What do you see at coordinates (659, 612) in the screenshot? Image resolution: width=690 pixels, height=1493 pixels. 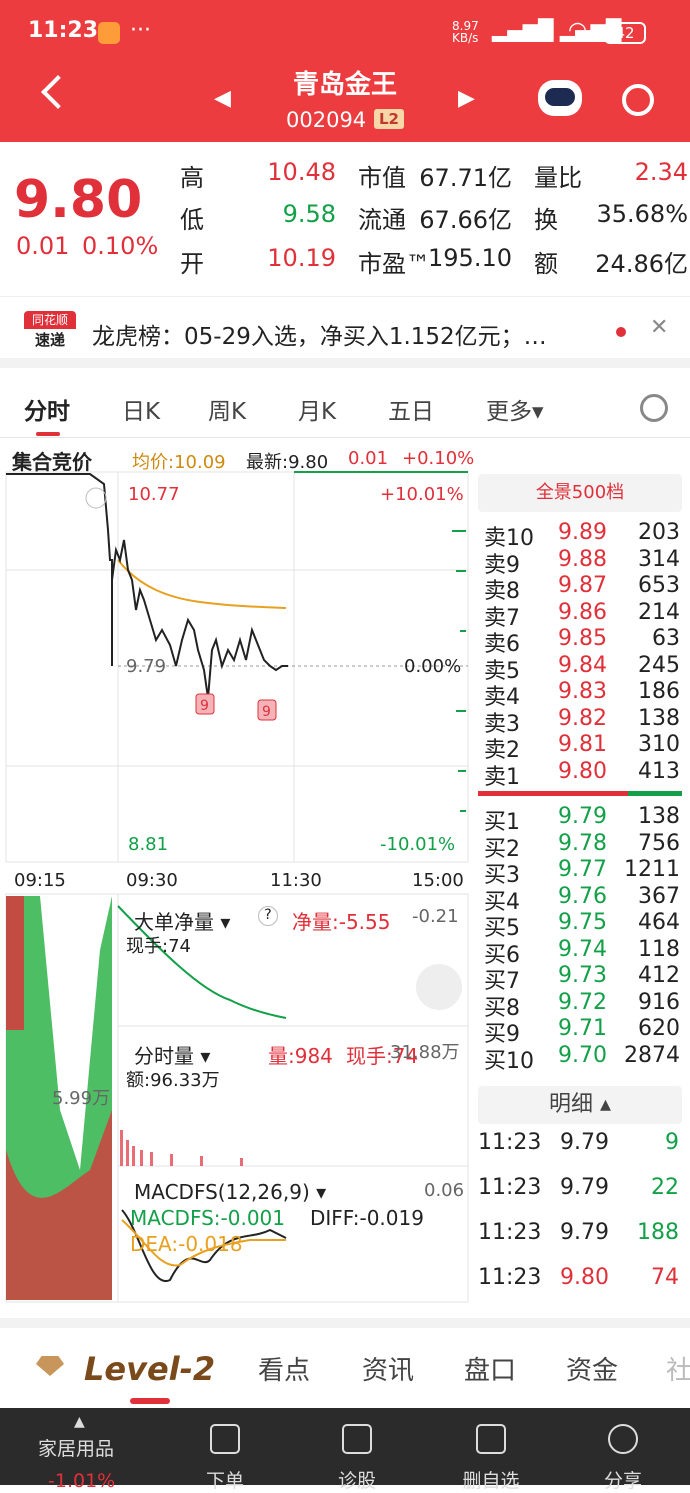 I see `ask-volume: 214` at bounding box center [659, 612].